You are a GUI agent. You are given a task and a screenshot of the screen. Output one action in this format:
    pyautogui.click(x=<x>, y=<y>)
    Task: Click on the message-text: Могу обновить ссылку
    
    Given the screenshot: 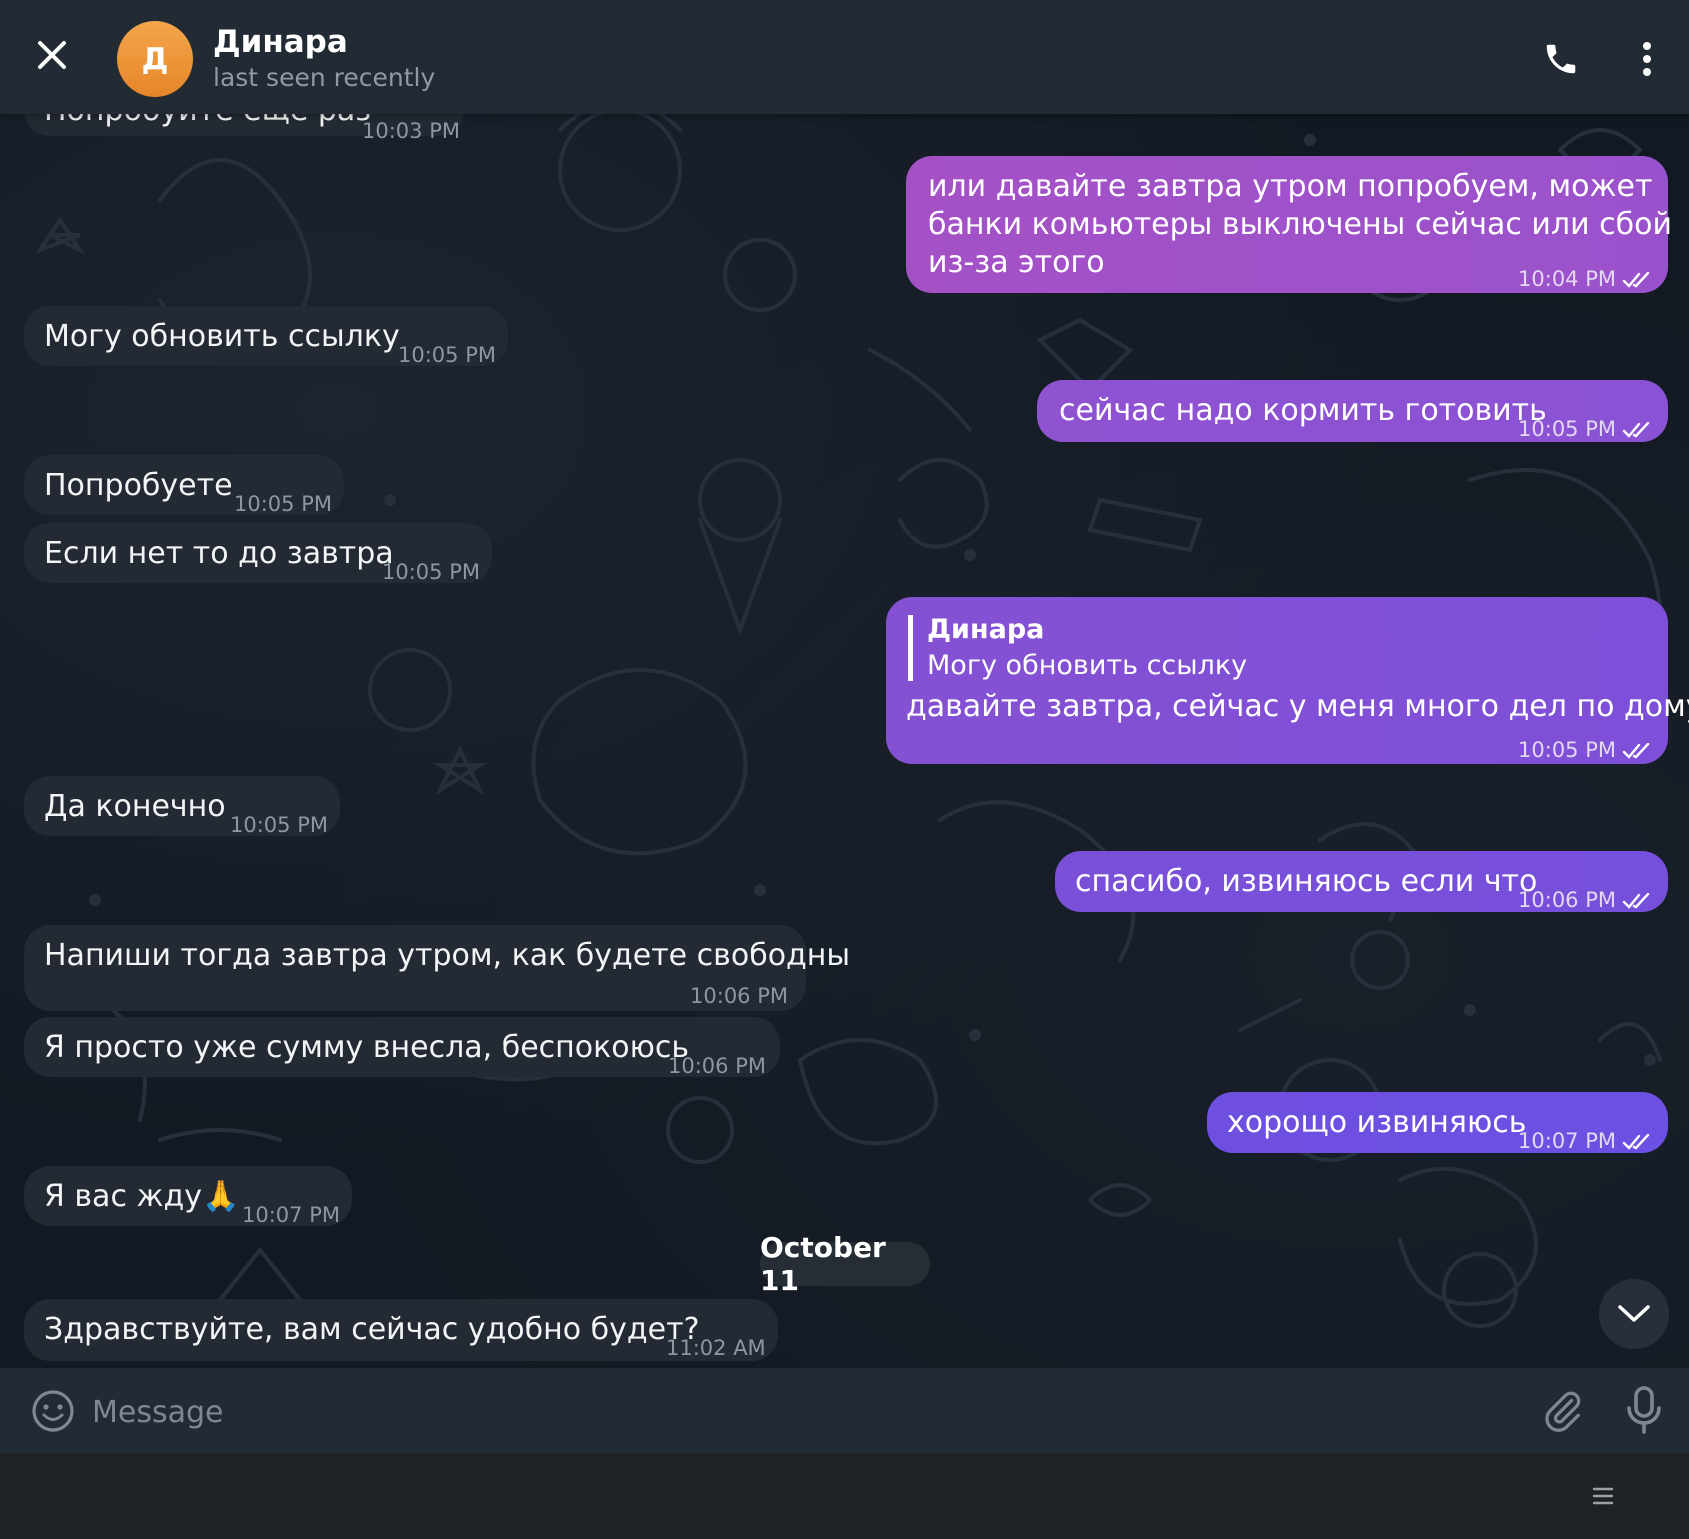 What is the action you would take?
    pyautogui.click(x=222, y=336)
    